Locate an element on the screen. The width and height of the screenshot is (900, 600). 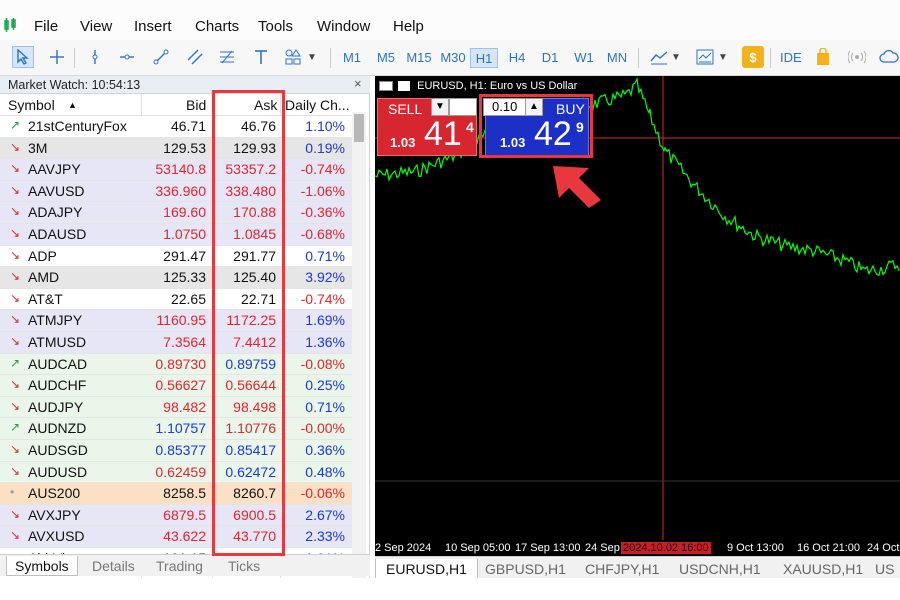
market-watch-row: ↘ AT&T 22.65 22.71 -0.74% is located at coordinates (176, 299).